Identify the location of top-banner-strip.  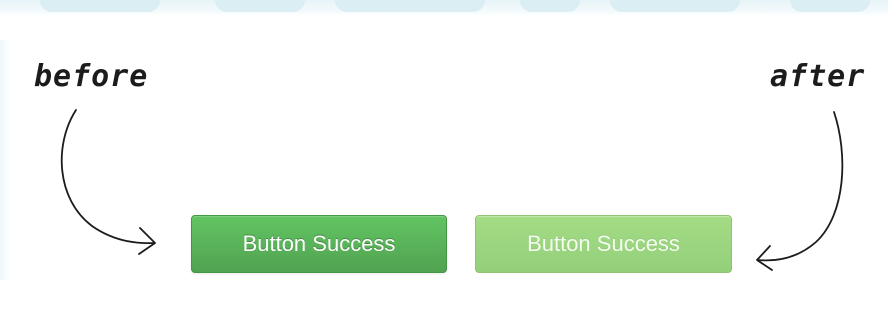
(444, 8).